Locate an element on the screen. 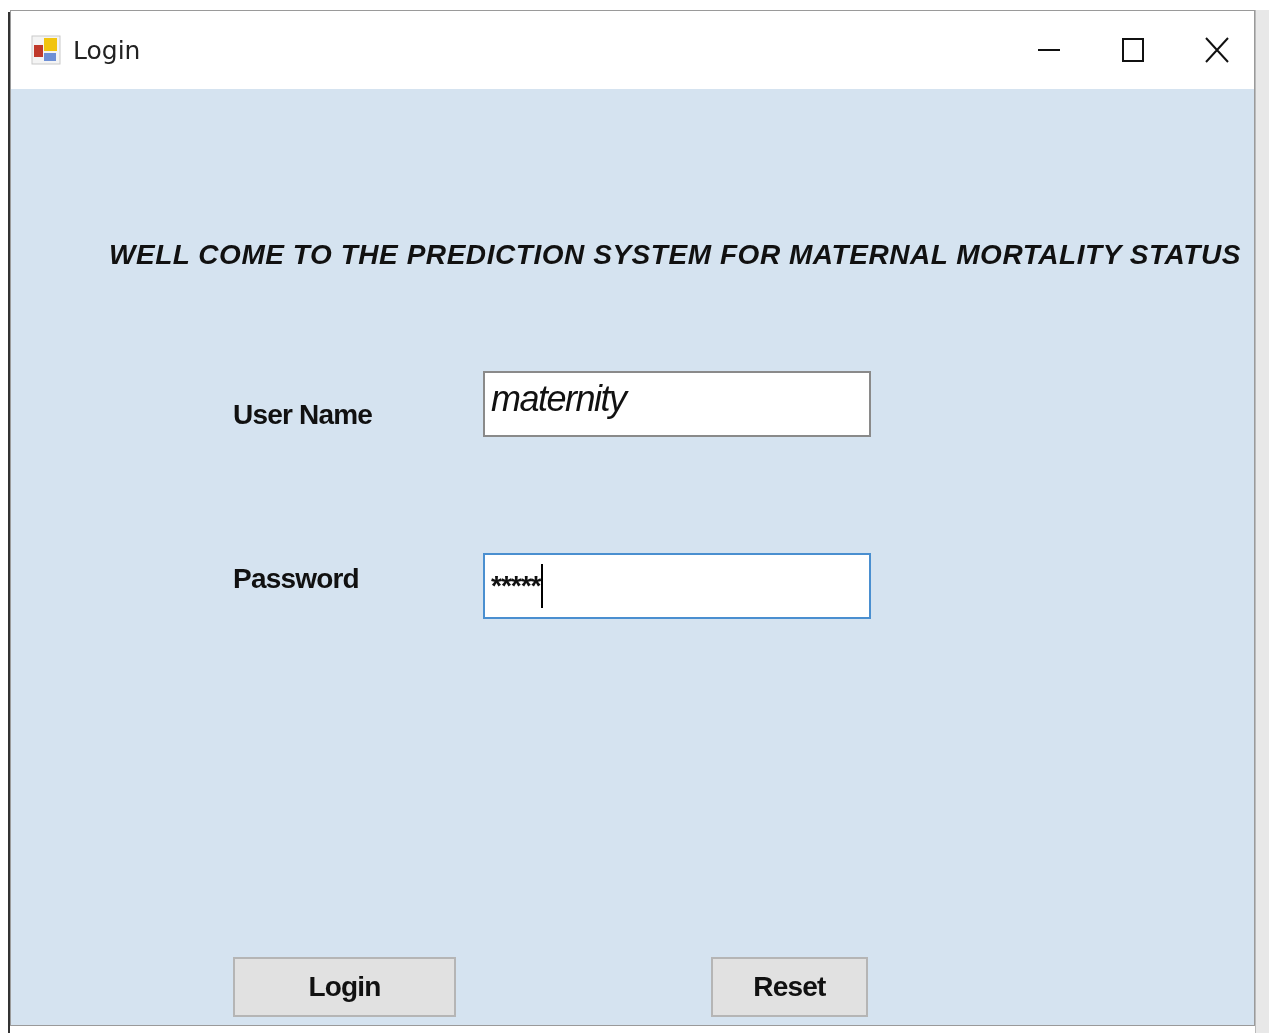  app-icon is located at coordinates (46, 50).